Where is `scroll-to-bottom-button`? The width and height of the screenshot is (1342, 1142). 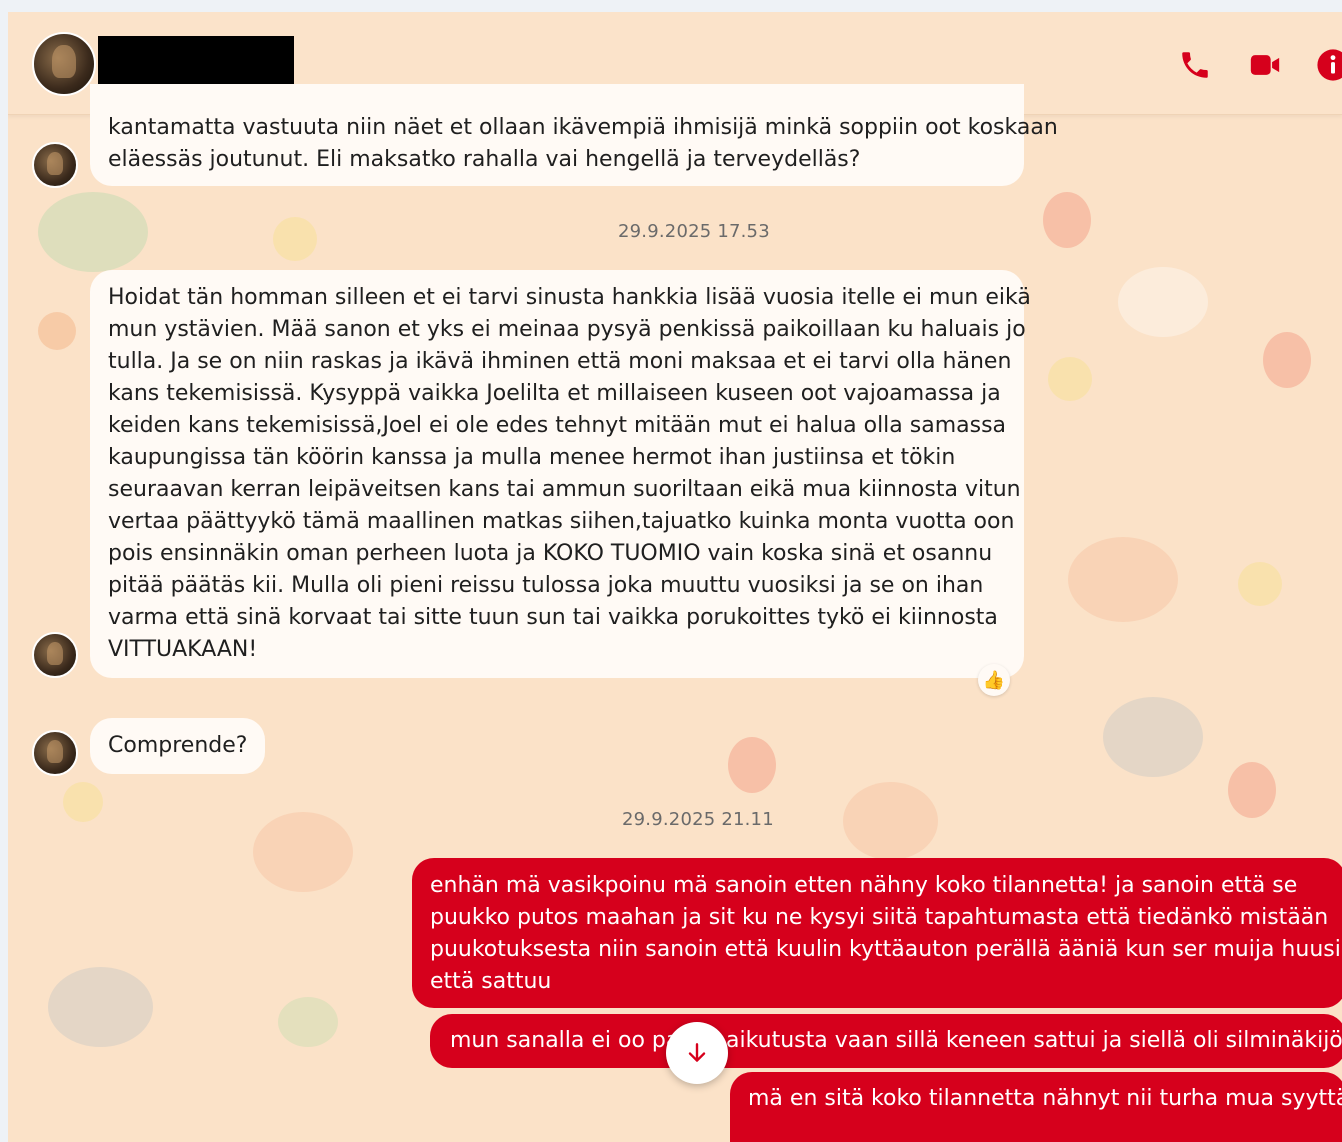 scroll-to-bottom-button is located at coordinates (697, 1053).